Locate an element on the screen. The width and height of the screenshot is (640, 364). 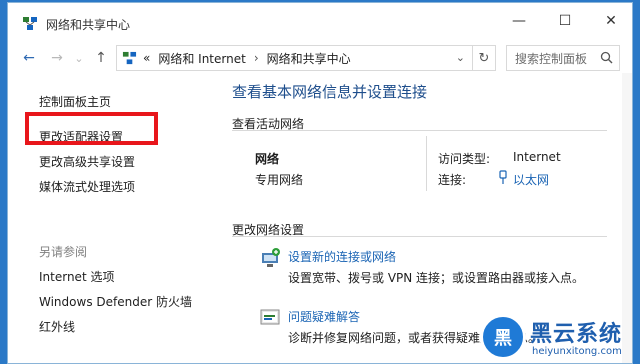
search-placeholder: 搜索控制面板 is located at coordinates (551, 58).